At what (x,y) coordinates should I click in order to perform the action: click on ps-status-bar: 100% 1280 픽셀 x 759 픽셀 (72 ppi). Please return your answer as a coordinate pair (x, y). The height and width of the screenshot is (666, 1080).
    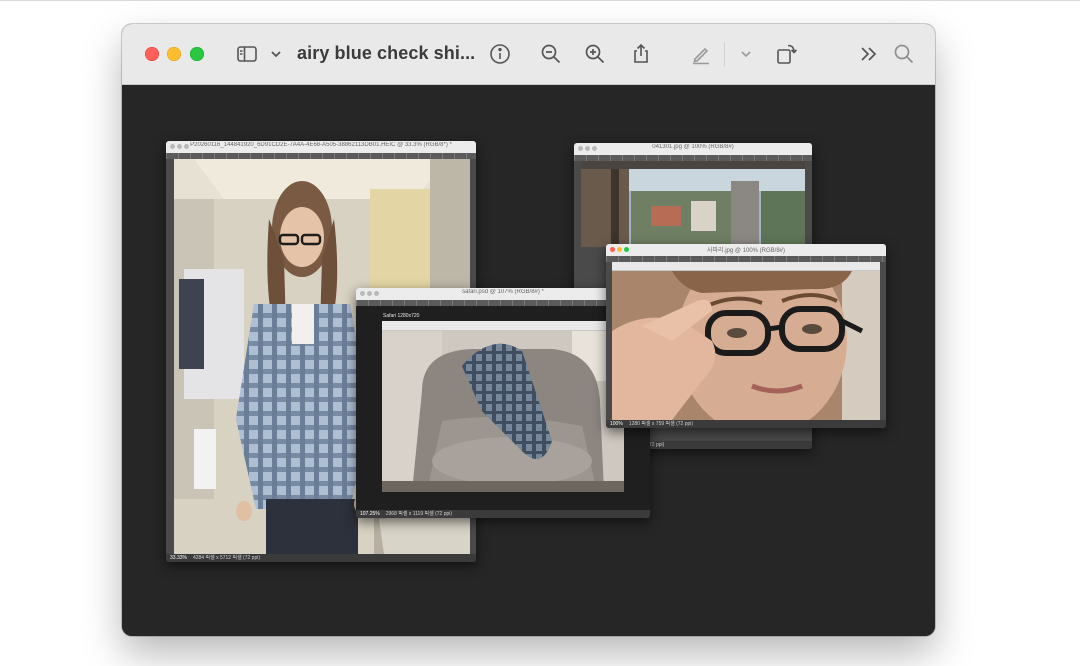
    Looking at the image, I should click on (746, 424).